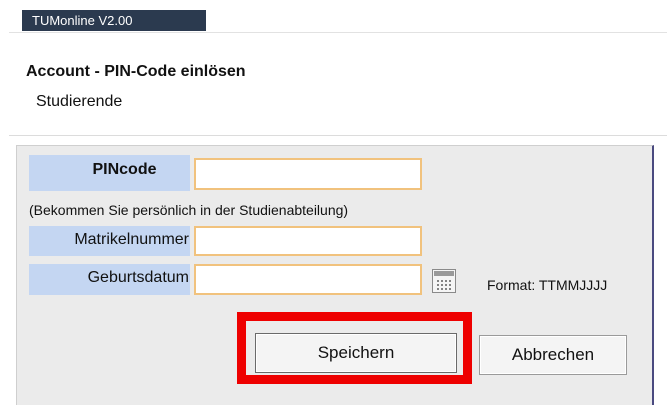 Image resolution: width=667 pixels, height=405 pixels. I want to click on page-subtitle: Studierende, so click(79, 101).